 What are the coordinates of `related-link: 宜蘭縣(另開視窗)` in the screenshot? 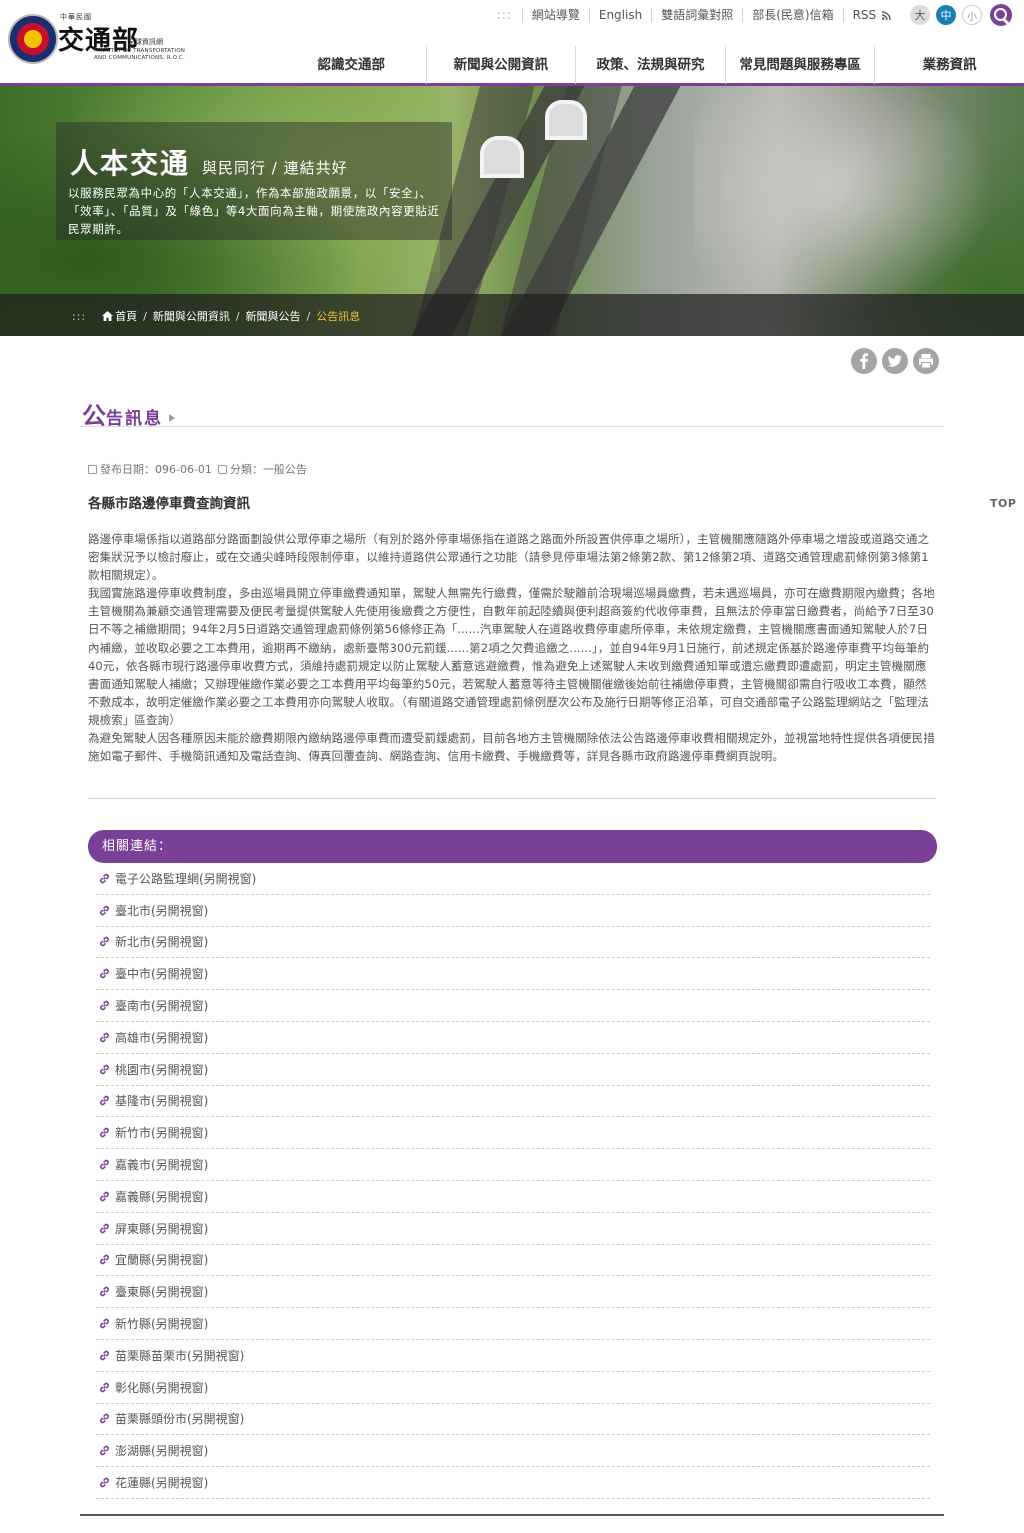 It's located at (161, 1259).